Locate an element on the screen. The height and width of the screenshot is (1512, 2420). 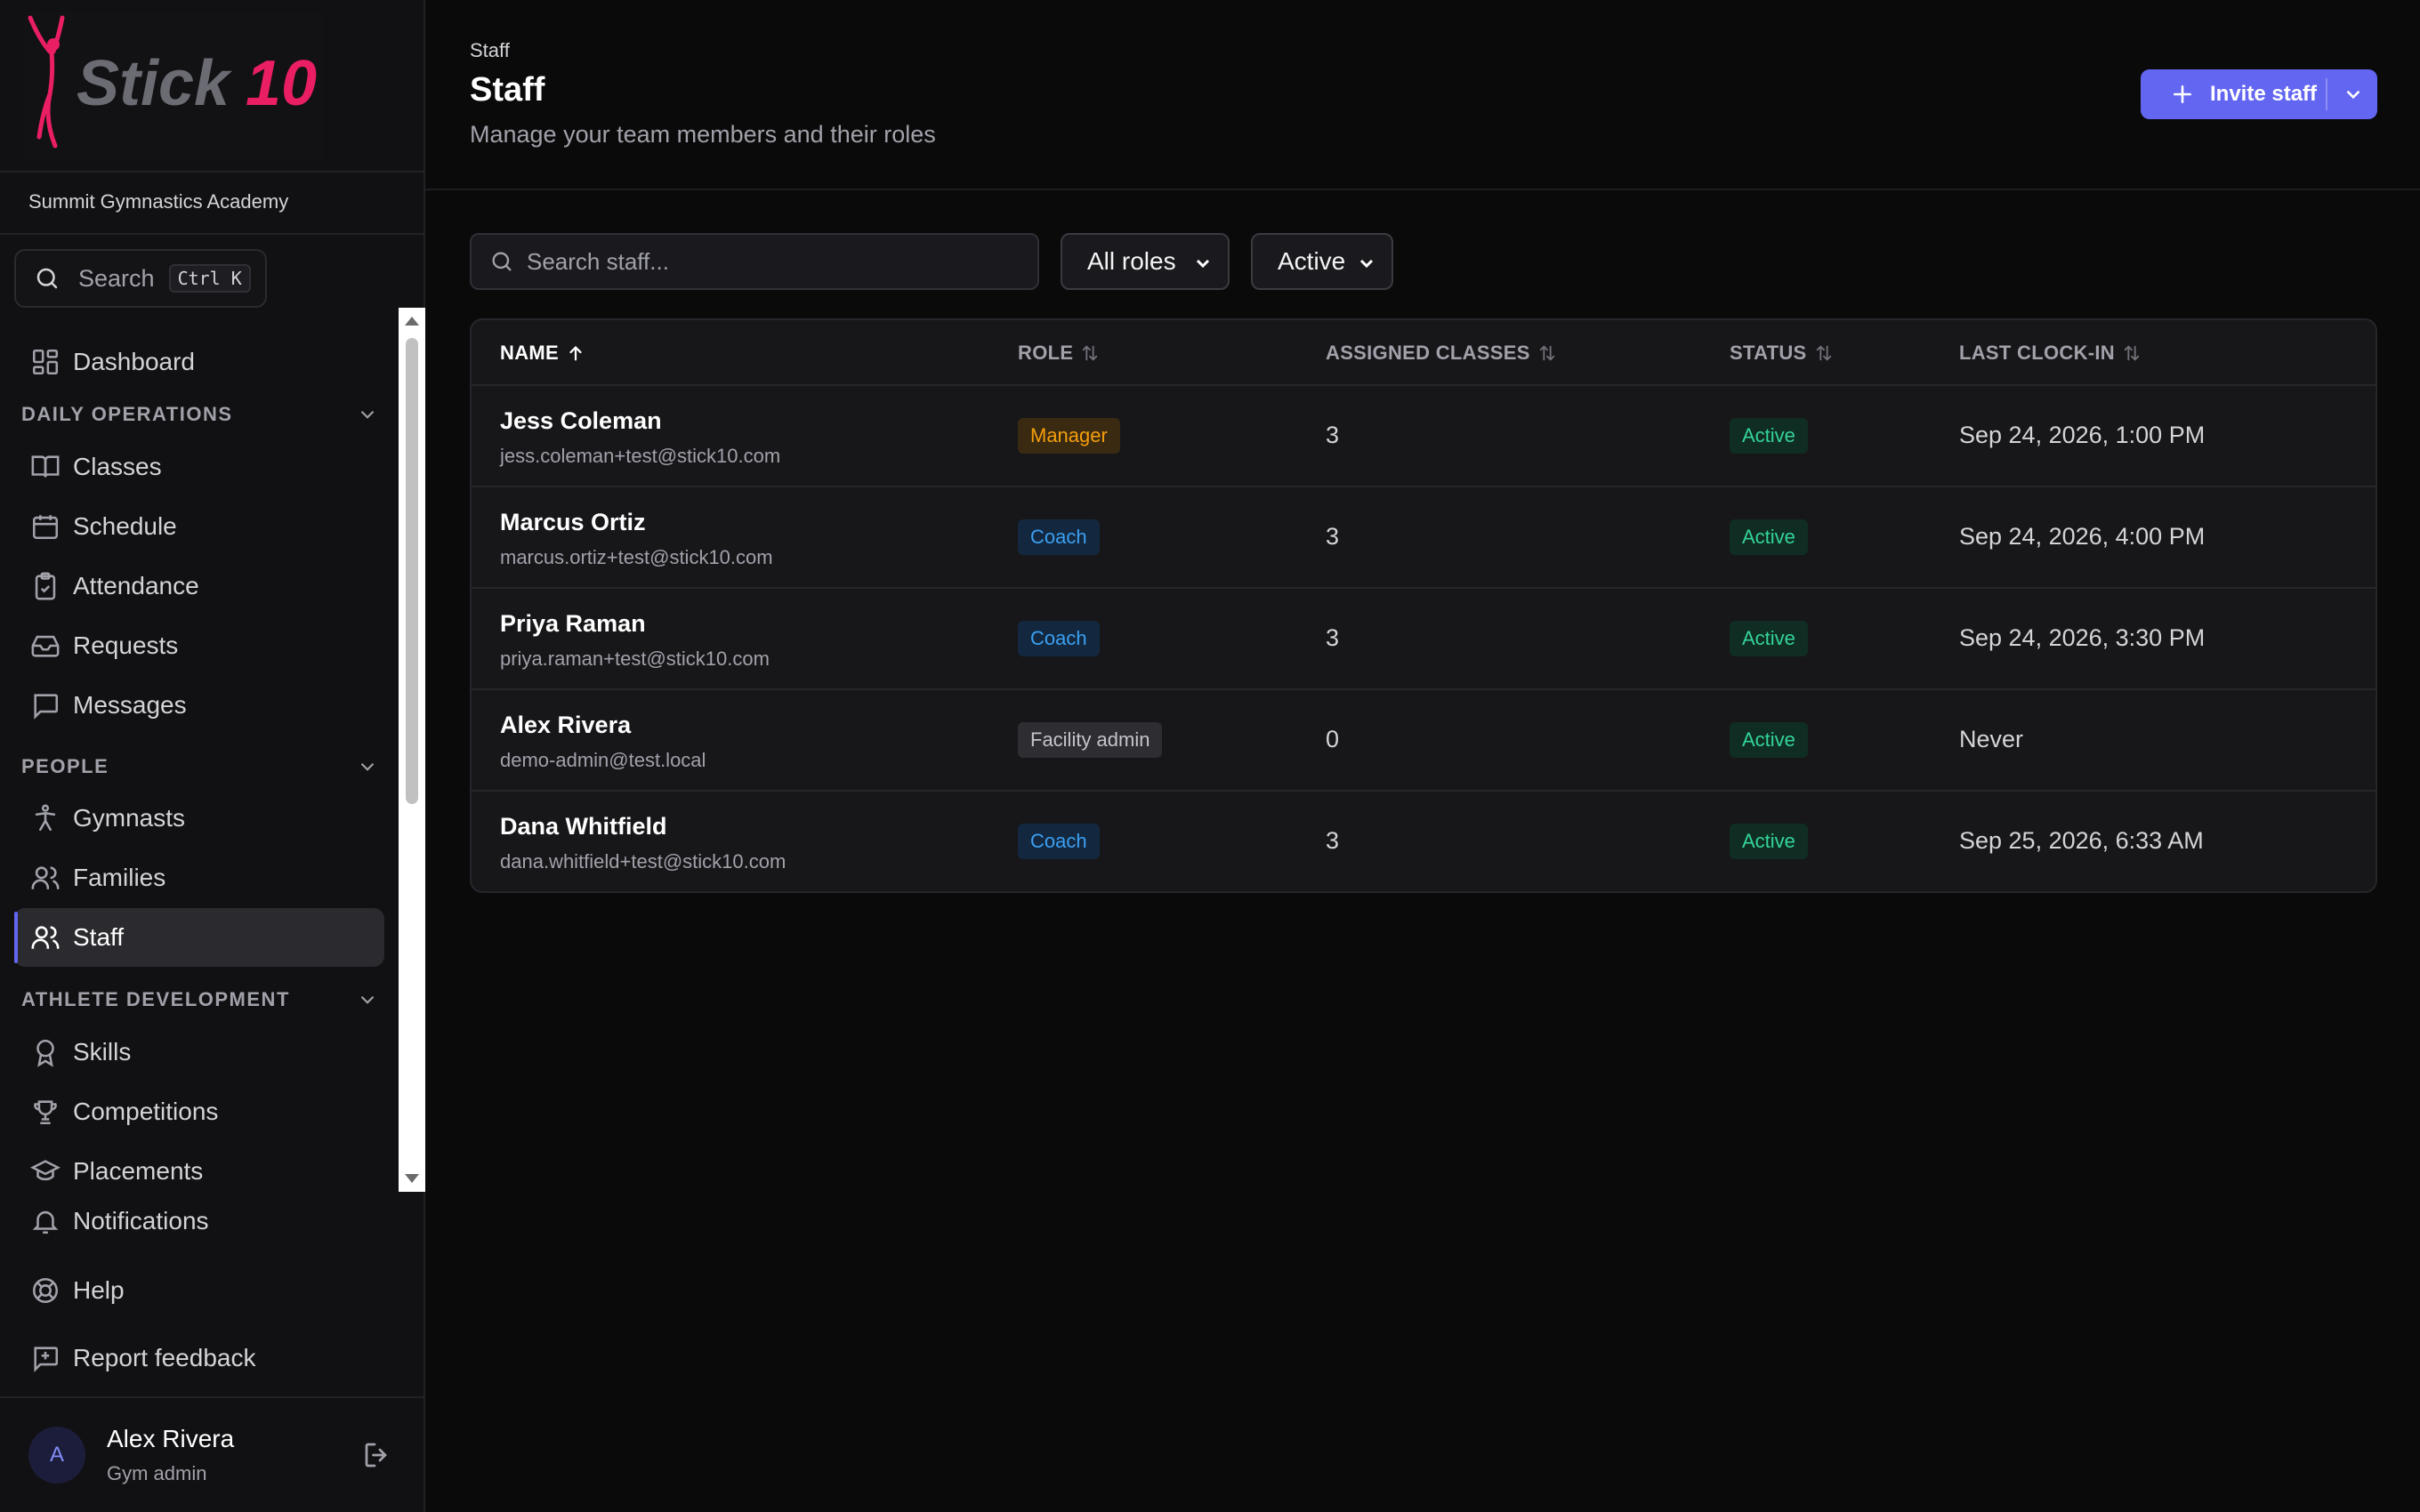
sidebar-item-competitions: Competitions is located at coordinates (199, 1111).